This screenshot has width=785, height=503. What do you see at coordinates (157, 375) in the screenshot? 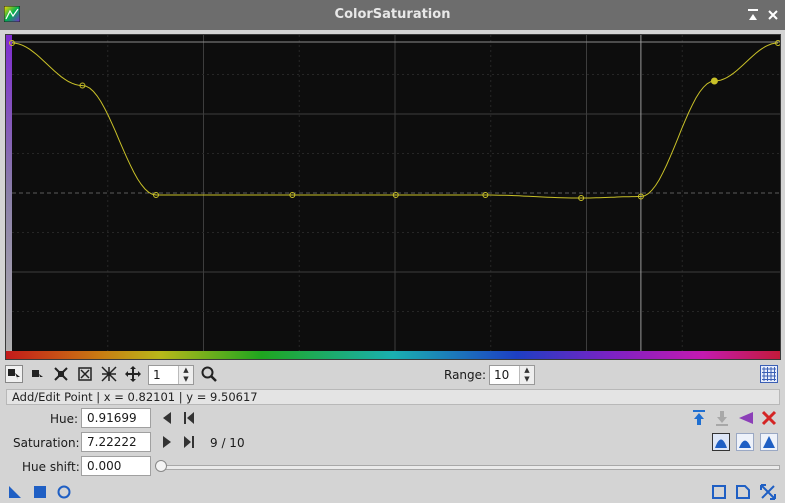
I see `zoom-level-value: 1` at bounding box center [157, 375].